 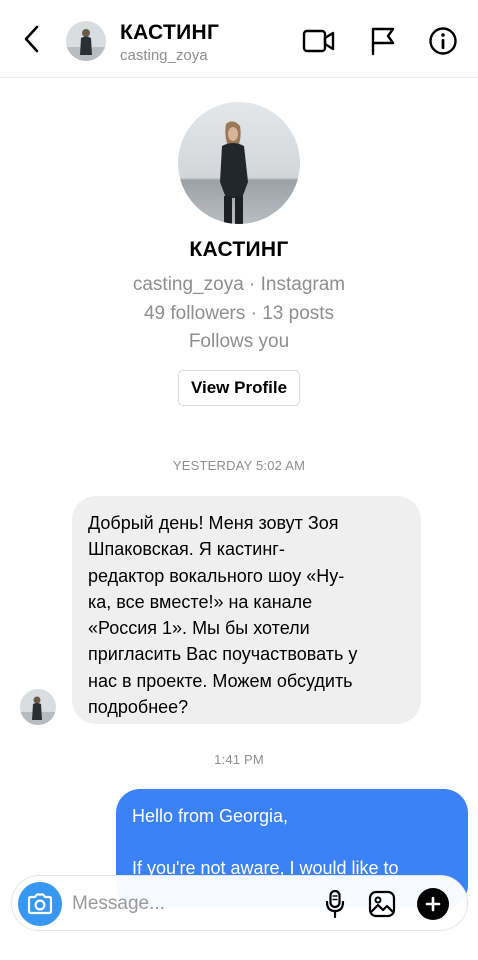 What do you see at coordinates (164, 55) in the screenshot?
I see `header-username: casting_zoya` at bounding box center [164, 55].